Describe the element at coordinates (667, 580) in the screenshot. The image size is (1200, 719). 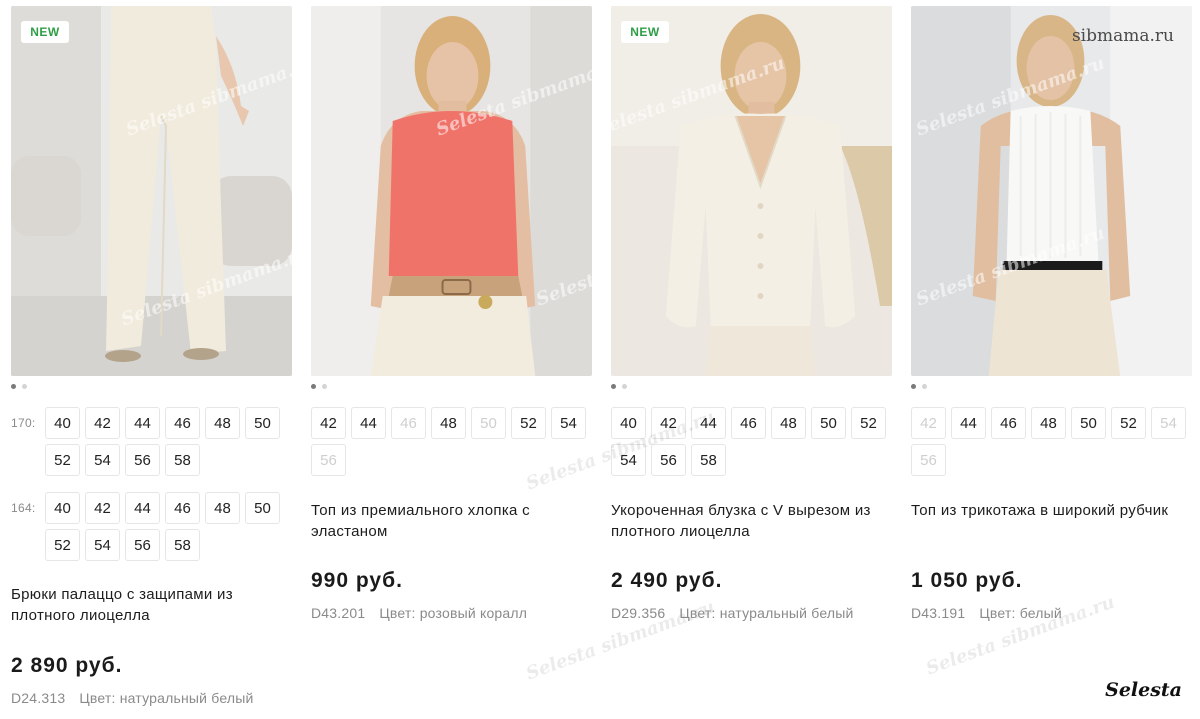
I see `product-price: 2 490 руб.` at that location.